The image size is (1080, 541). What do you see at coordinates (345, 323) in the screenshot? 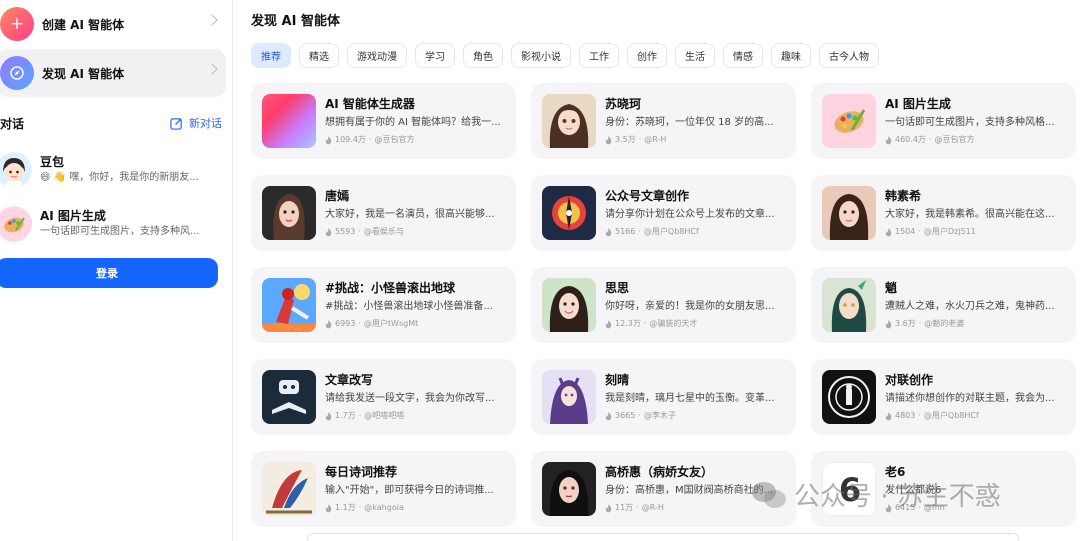
I see `usage-count: 6993` at bounding box center [345, 323].